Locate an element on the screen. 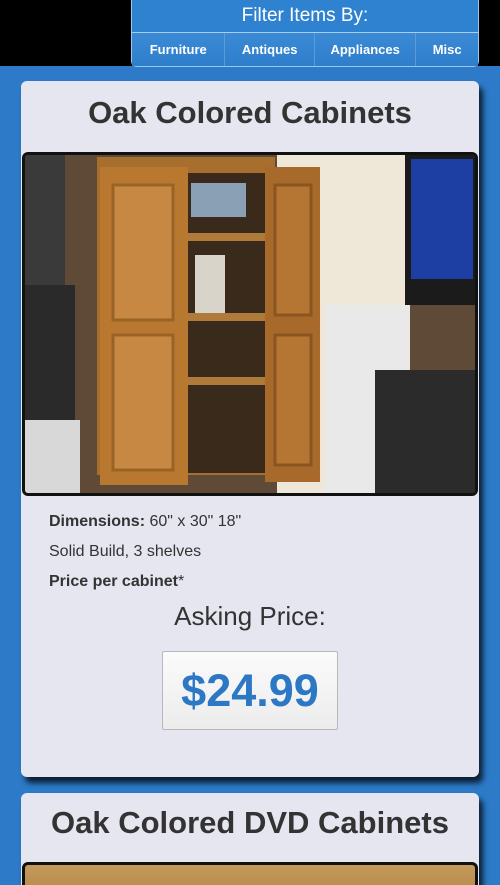  dimensions-label: Dimensions: is located at coordinates (97, 521).